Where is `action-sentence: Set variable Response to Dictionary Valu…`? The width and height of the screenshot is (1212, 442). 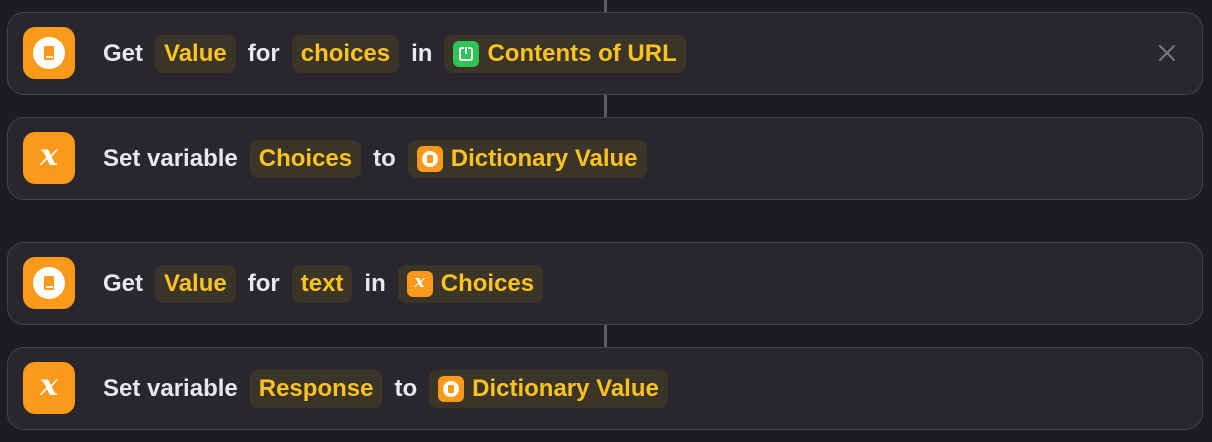
action-sentence: Set variable Response to Dictionary Valu… is located at coordinates (384, 388).